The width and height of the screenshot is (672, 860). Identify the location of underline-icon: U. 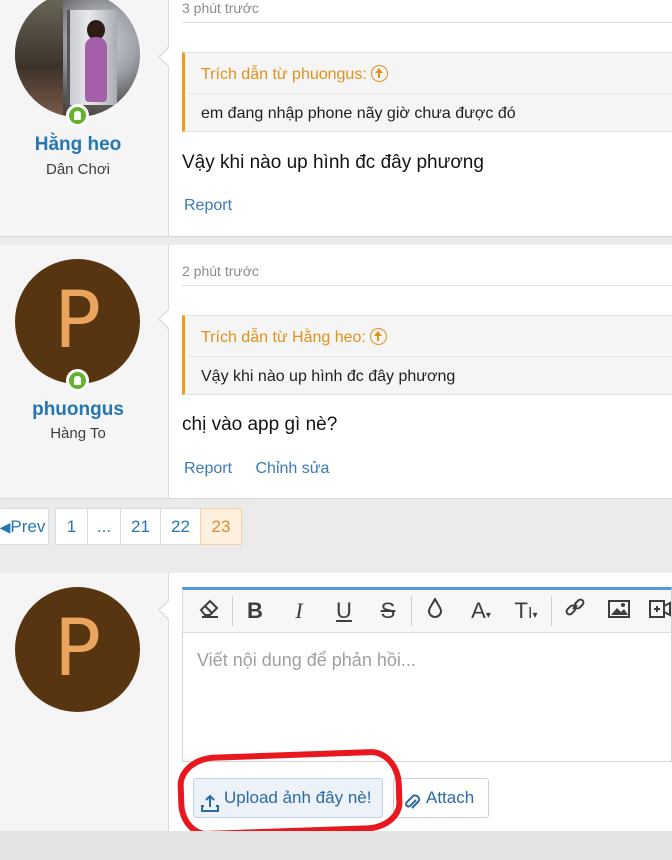
(344, 611).